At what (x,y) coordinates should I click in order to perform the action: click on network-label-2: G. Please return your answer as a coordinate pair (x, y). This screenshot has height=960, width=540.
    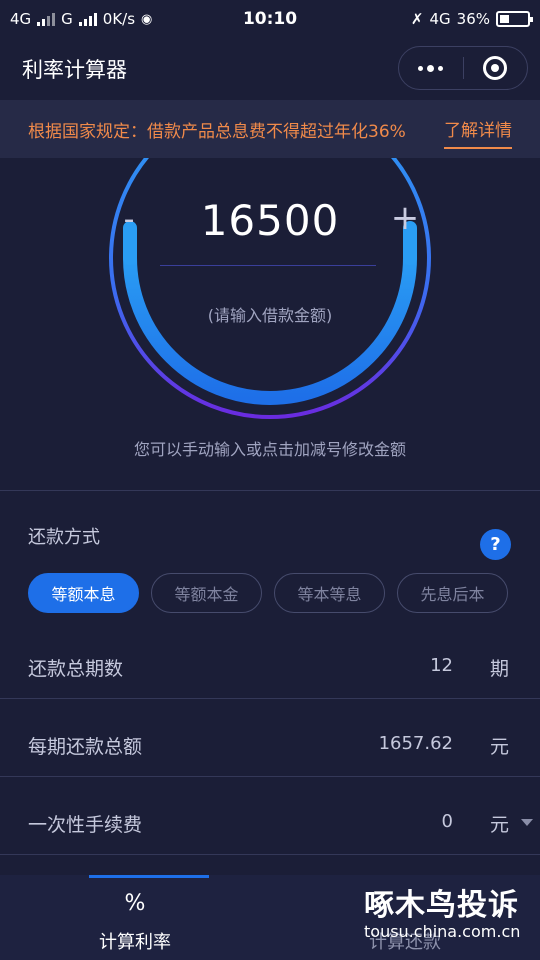
    Looking at the image, I should click on (67, 19).